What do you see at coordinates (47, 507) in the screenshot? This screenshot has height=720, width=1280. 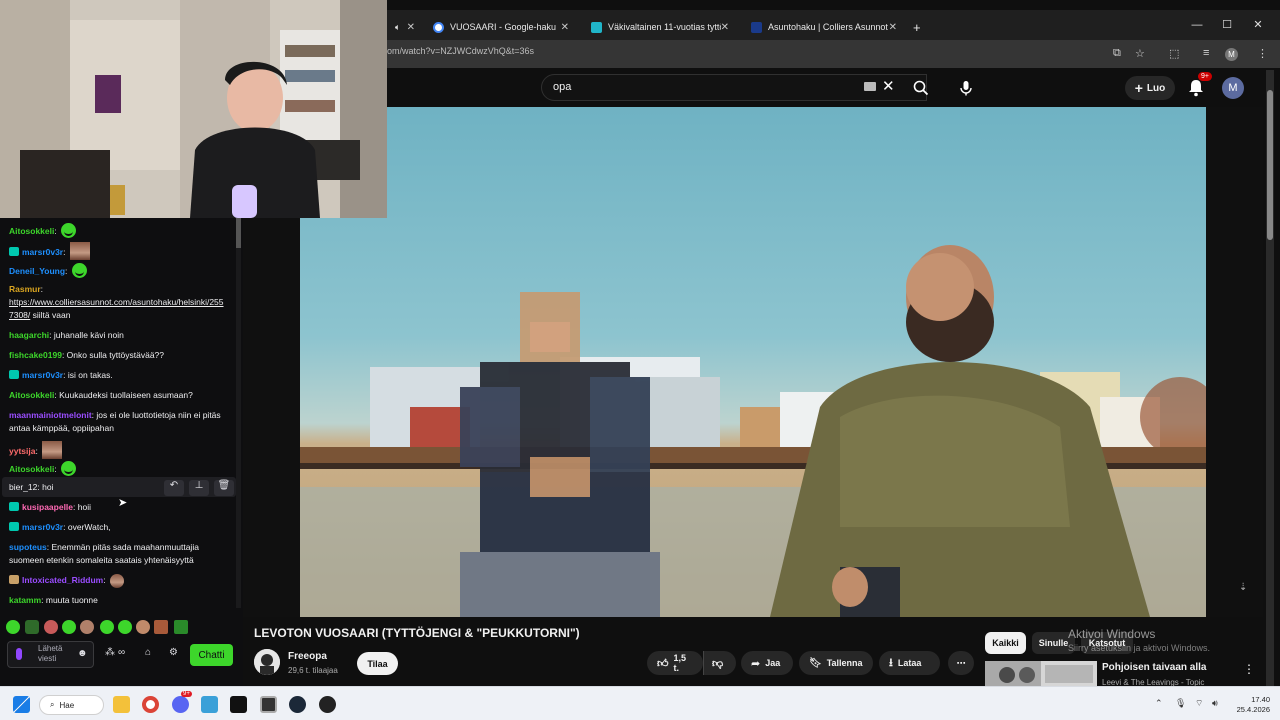 I see `chat-username: kusipaapelle` at bounding box center [47, 507].